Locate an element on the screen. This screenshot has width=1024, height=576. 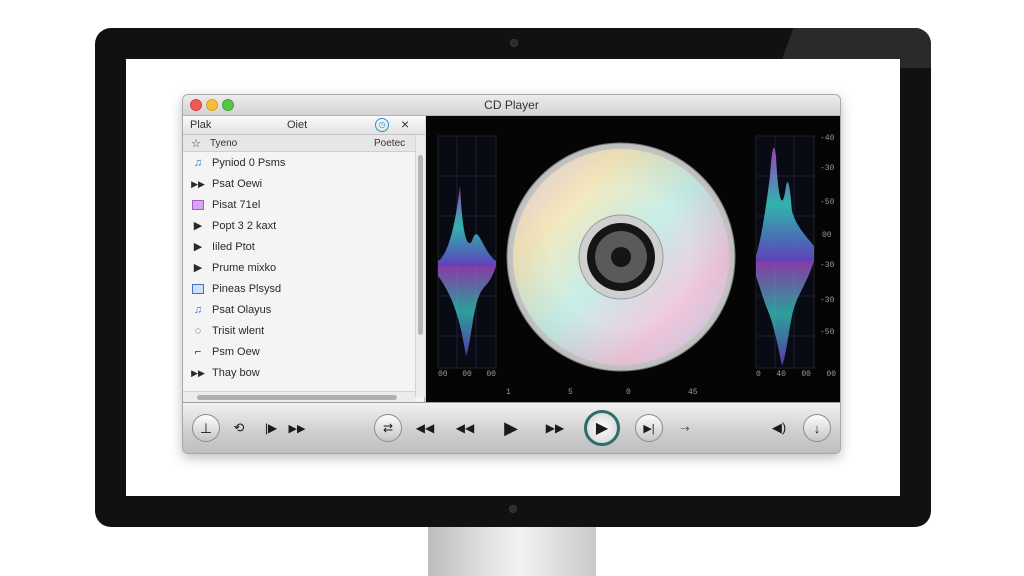
horizontal-scroll-thumb is located at coordinates (297, 397).